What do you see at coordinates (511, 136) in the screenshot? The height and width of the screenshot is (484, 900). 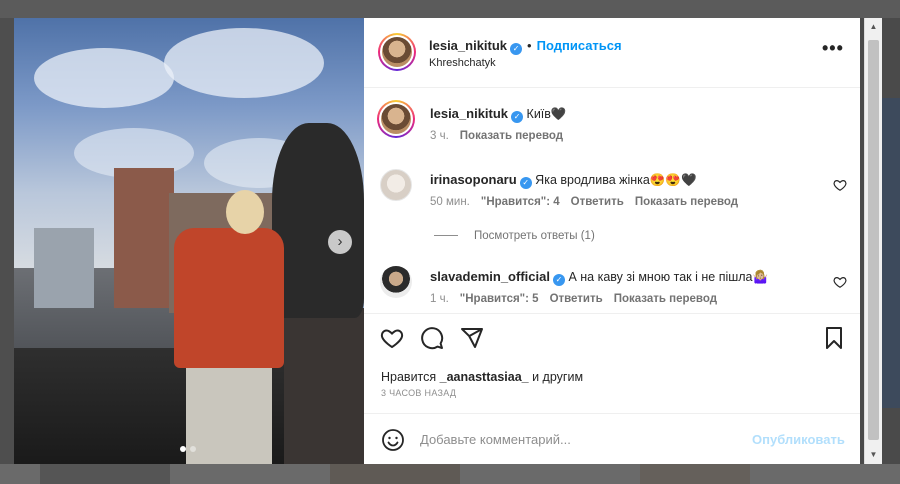 I see `caption-translate-link: Показать перевод` at bounding box center [511, 136].